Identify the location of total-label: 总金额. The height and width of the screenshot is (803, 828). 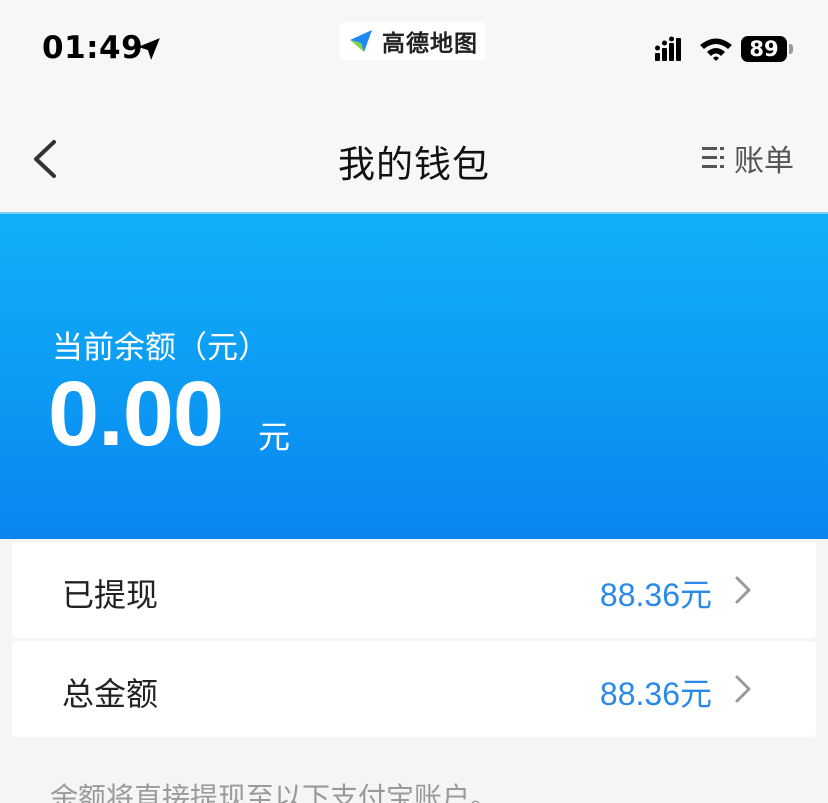
(110, 694).